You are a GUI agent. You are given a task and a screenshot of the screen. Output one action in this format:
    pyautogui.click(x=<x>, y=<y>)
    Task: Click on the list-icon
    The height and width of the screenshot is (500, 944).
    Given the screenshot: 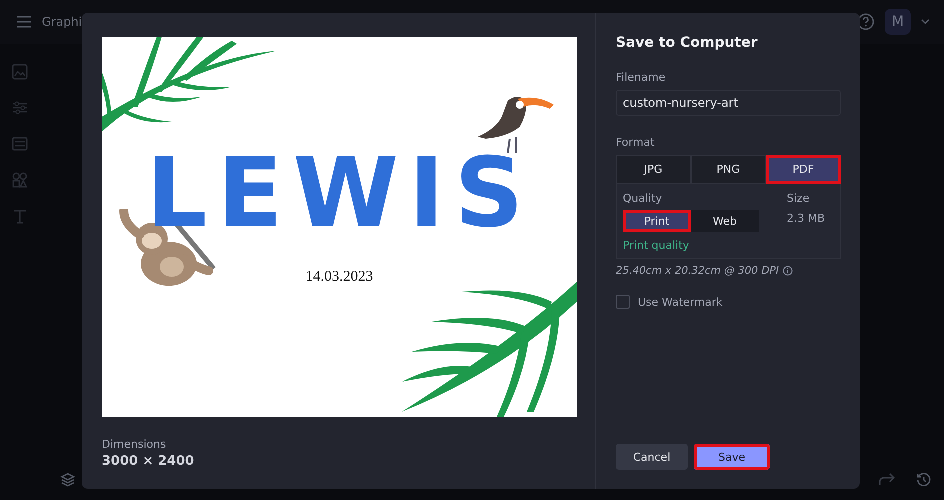 What is the action you would take?
    pyautogui.click(x=20, y=144)
    